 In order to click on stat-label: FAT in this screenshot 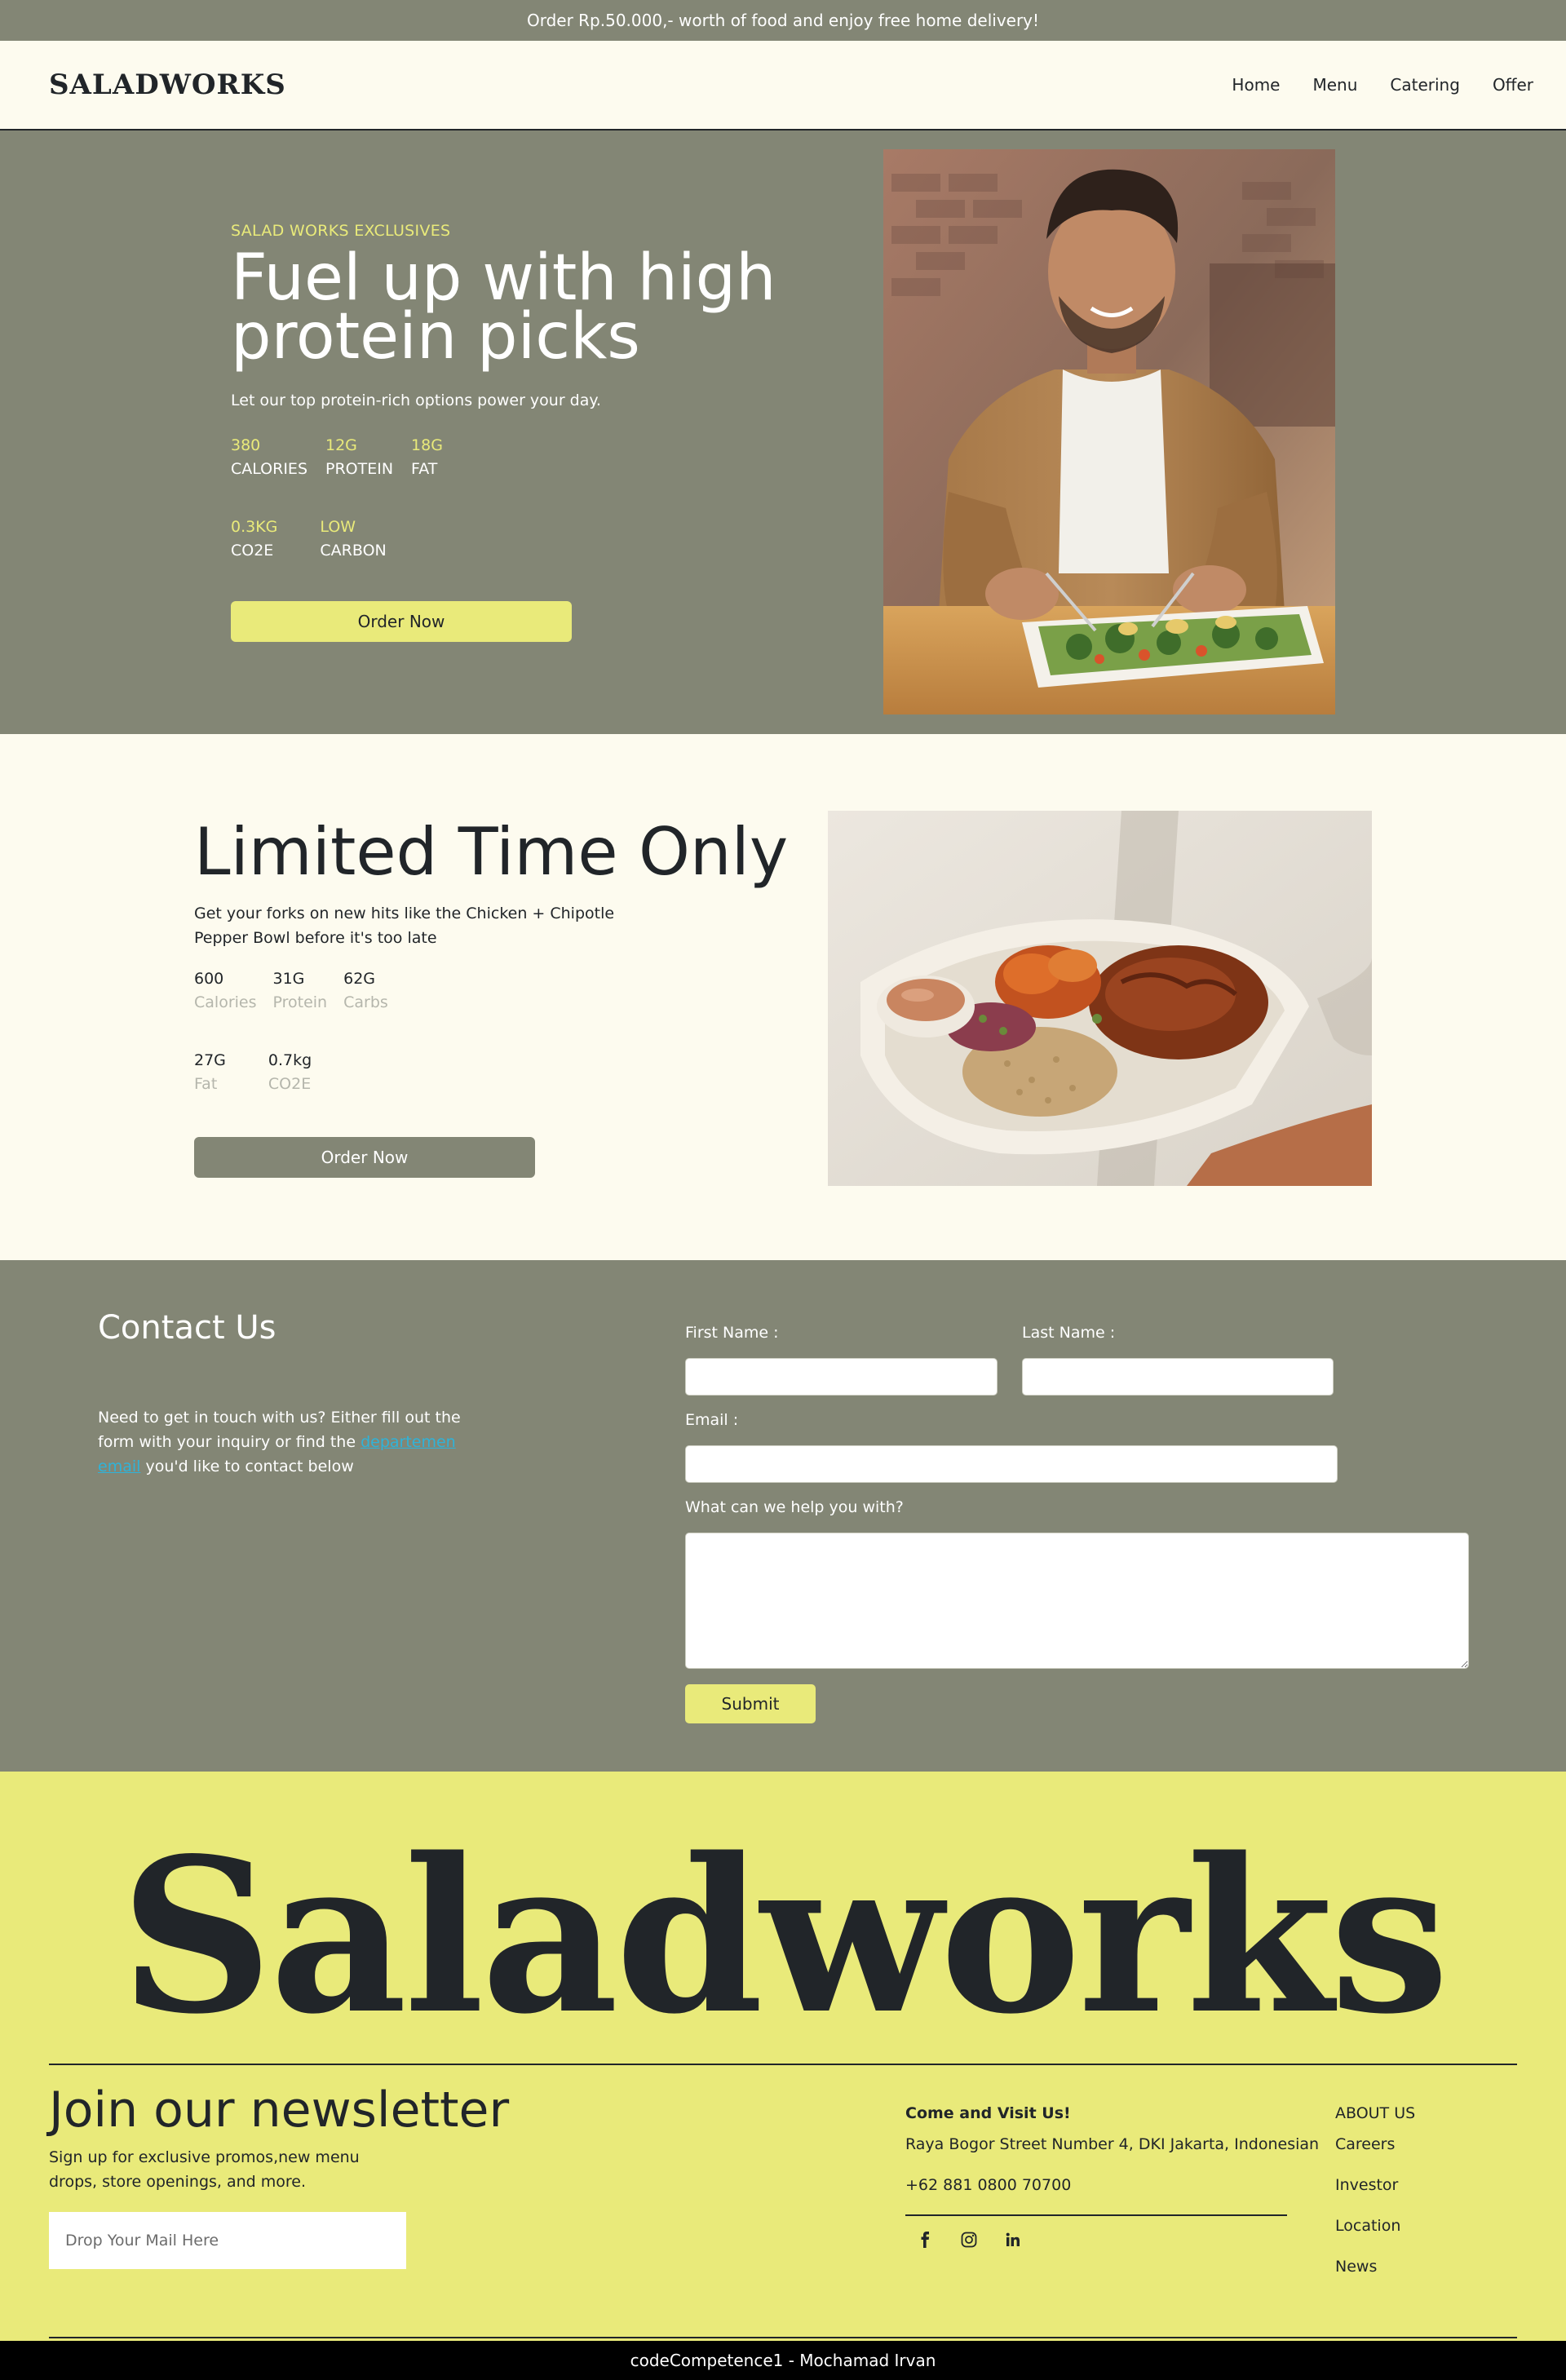, I will do `click(424, 469)`.